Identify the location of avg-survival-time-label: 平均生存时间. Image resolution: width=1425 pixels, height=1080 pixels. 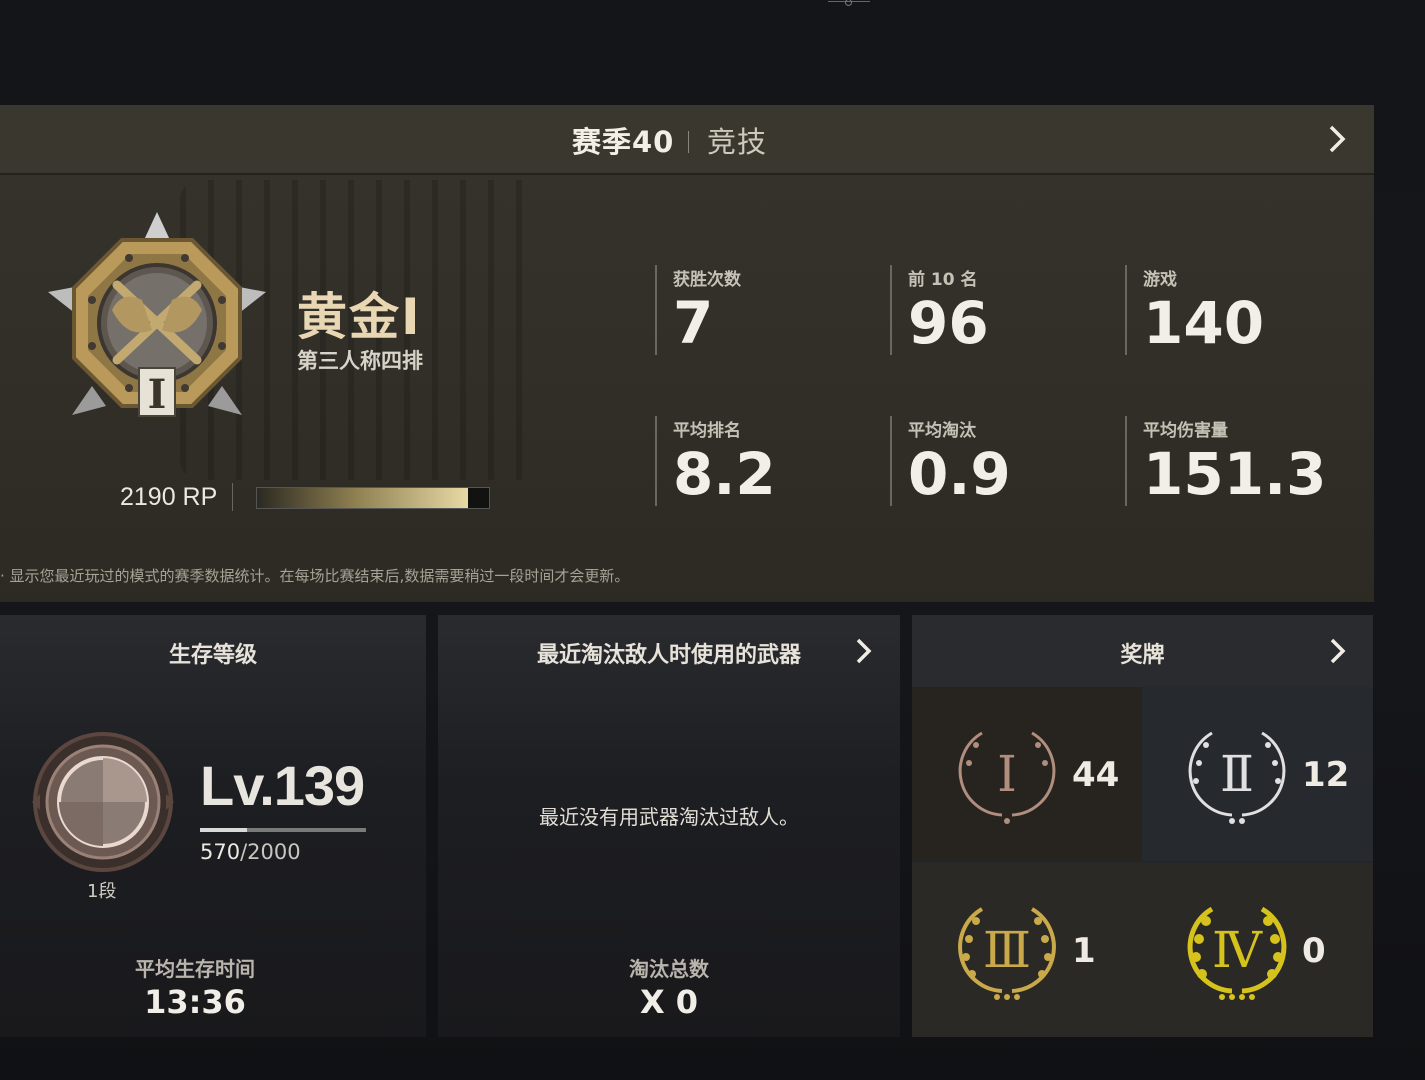
(195, 969).